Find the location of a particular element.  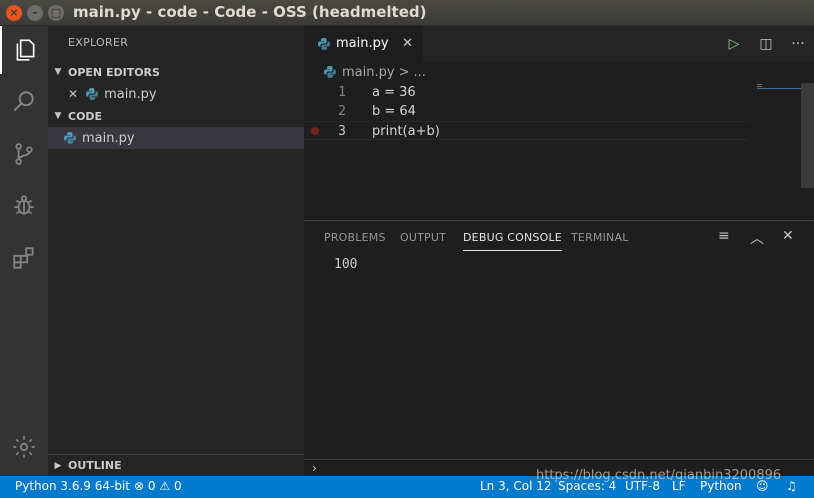

watermark: https://blog.csdn.net/qianbin3200896 is located at coordinates (659, 475).